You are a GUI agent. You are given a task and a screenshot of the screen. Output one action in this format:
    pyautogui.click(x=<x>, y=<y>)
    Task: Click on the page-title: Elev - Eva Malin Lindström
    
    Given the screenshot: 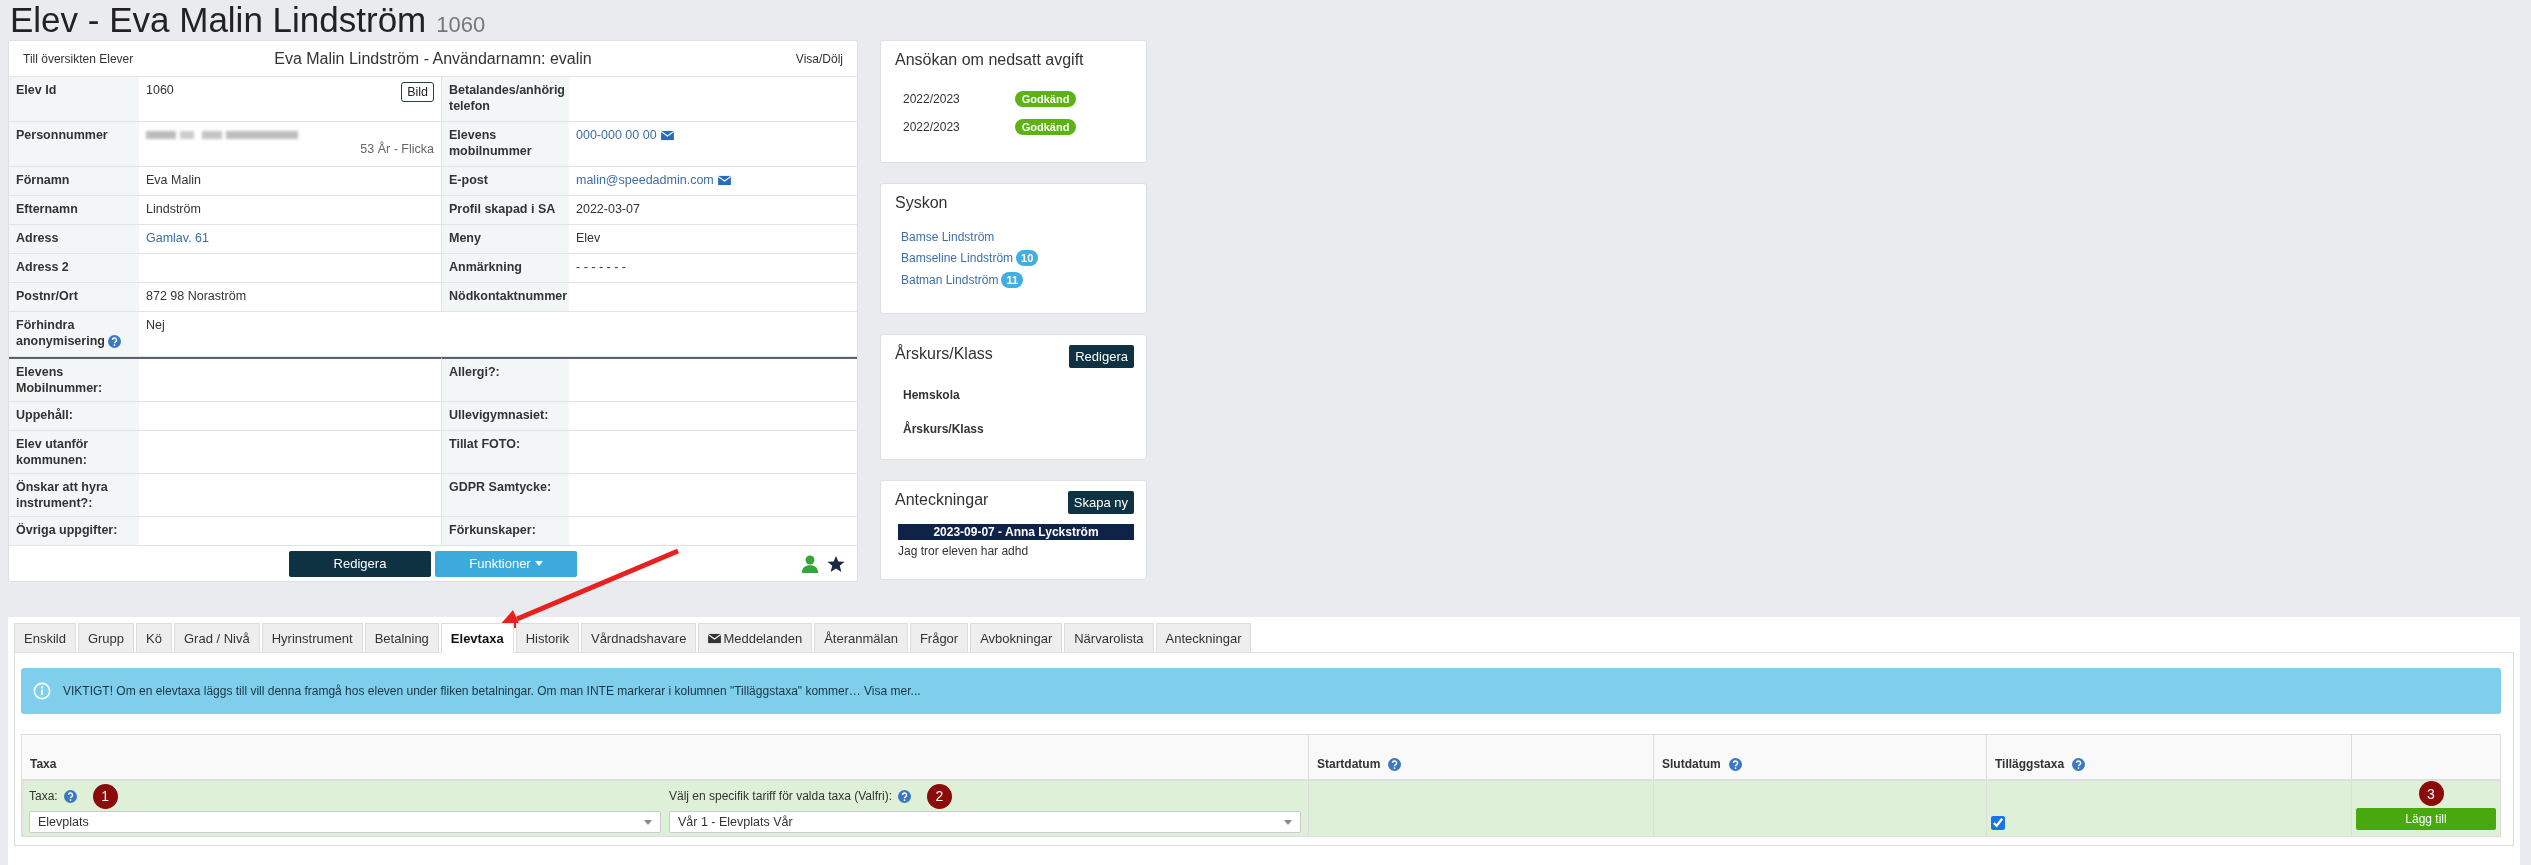 What is the action you would take?
    pyautogui.click(x=218, y=20)
    